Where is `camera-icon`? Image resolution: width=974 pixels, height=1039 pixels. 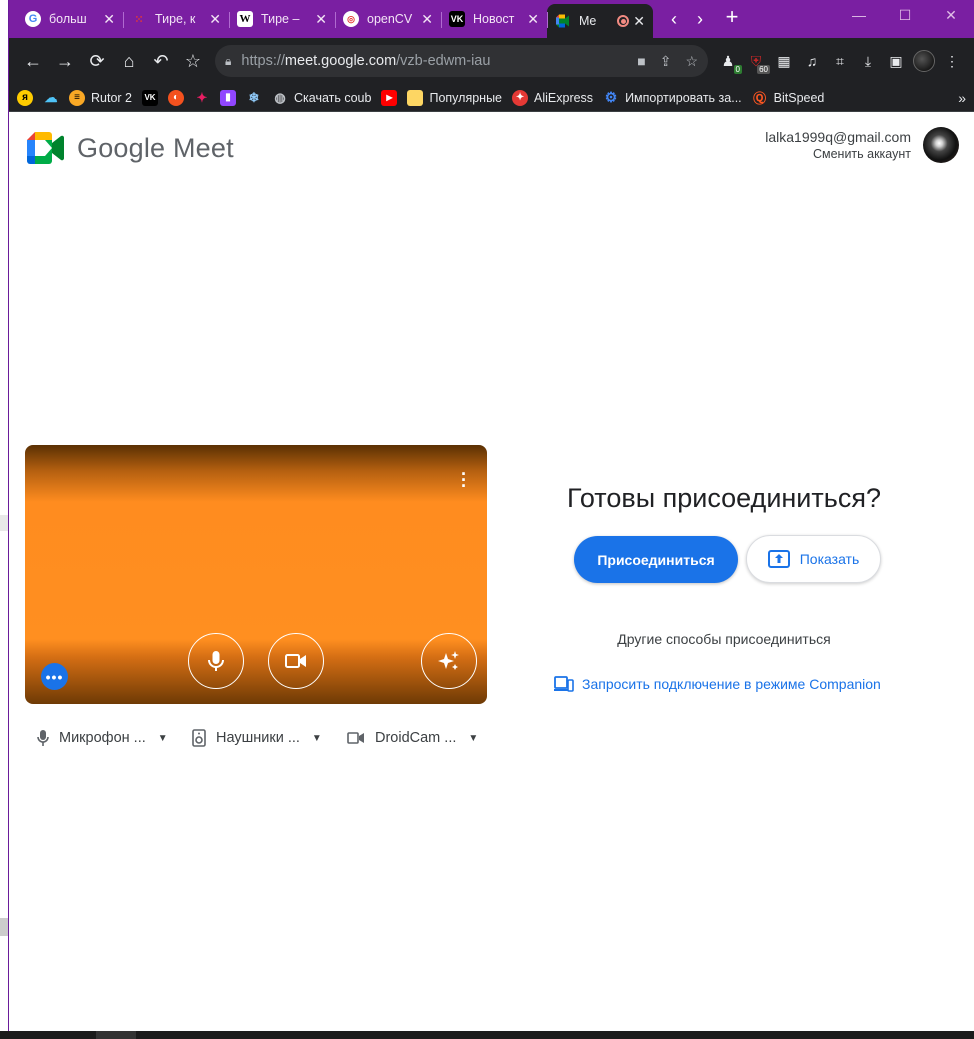 camera-icon is located at coordinates (355, 738).